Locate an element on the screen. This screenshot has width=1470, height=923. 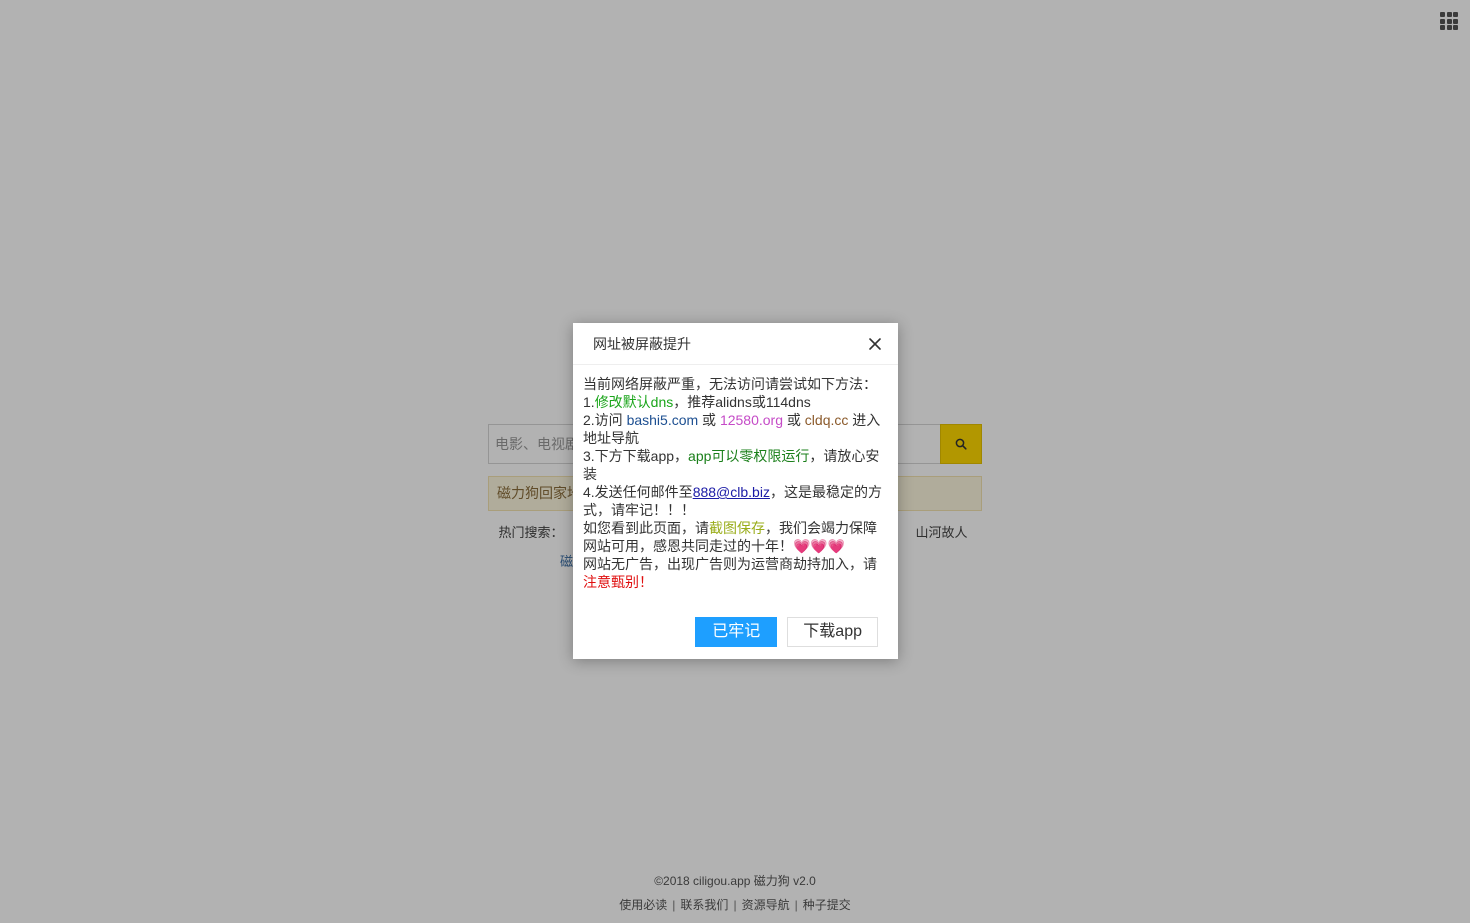
close-icon is located at coordinates (875, 344).